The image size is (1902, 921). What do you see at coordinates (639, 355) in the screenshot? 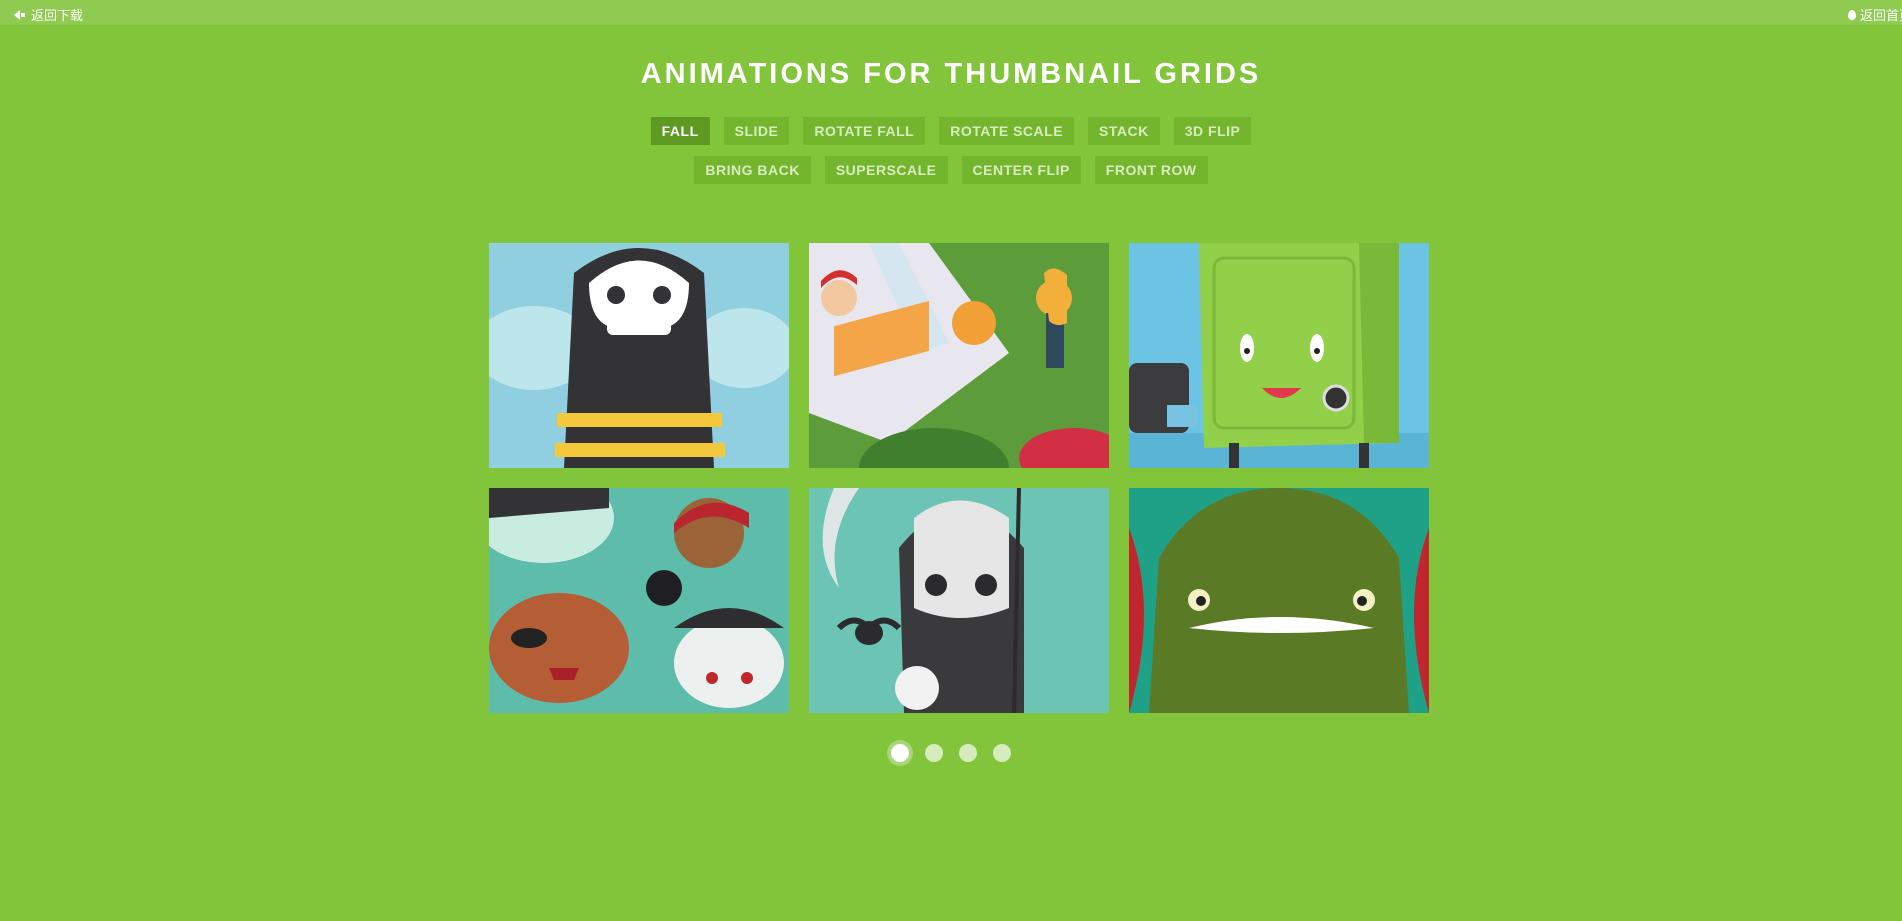
I see `bee-skull-thumbnail` at bounding box center [639, 355].